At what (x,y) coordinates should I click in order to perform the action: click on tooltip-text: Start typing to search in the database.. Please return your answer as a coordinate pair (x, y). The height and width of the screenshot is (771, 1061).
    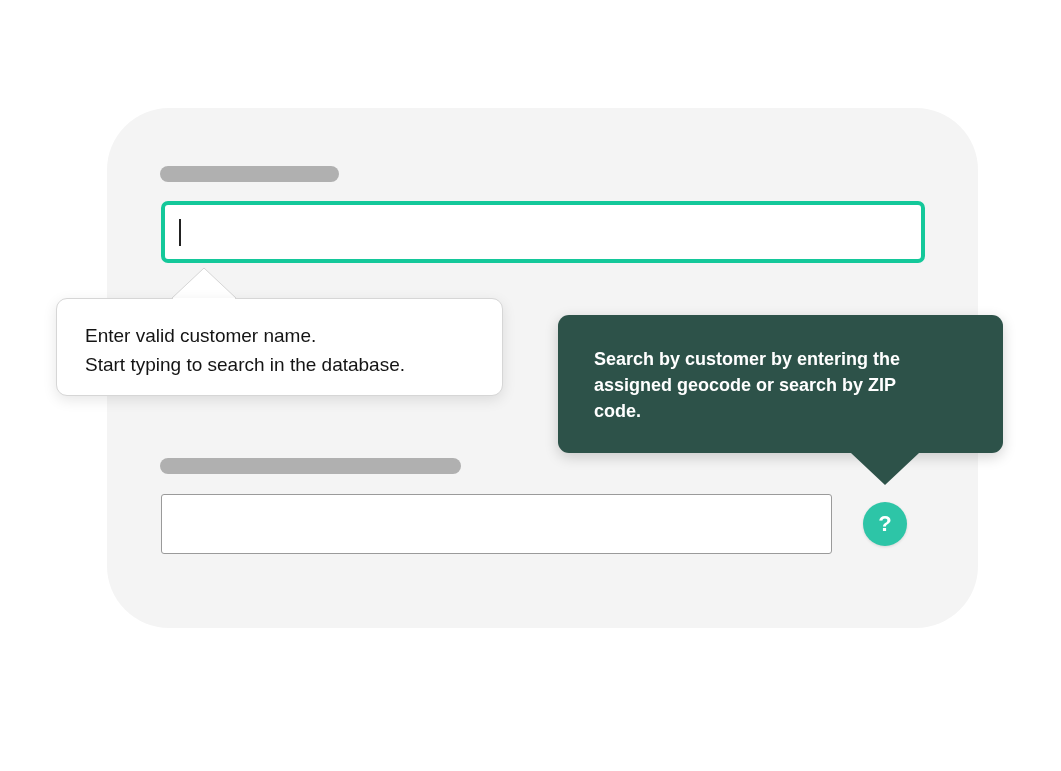
    Looking at the image, I should click on (246, 365).